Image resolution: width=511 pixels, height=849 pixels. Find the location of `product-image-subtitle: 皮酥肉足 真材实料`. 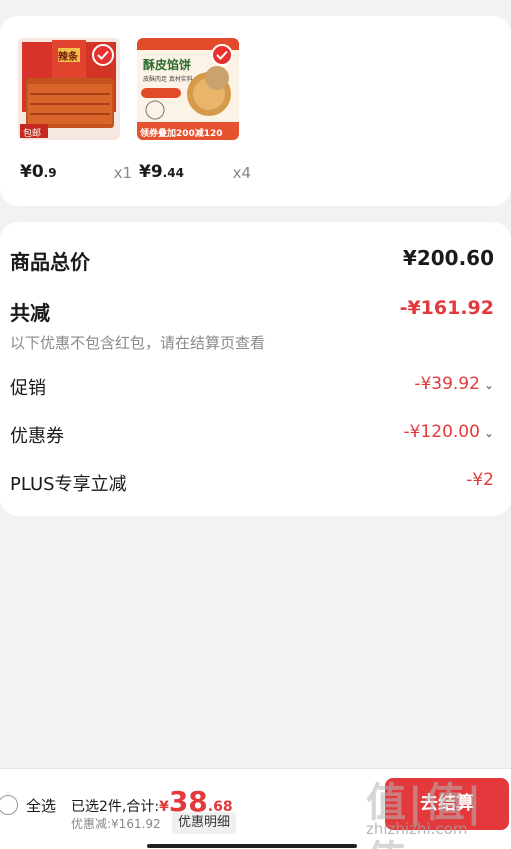

product-image-subtitle: 皮酥肉足 真材实料 is located at coordinates (168, 79).